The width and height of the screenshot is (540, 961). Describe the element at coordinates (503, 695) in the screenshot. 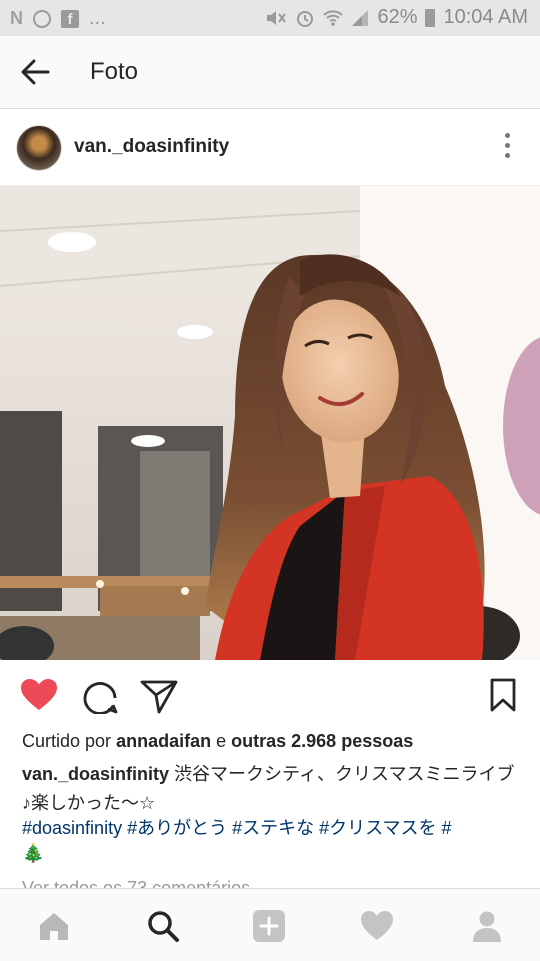

I see `bookmark-icon` at that location.